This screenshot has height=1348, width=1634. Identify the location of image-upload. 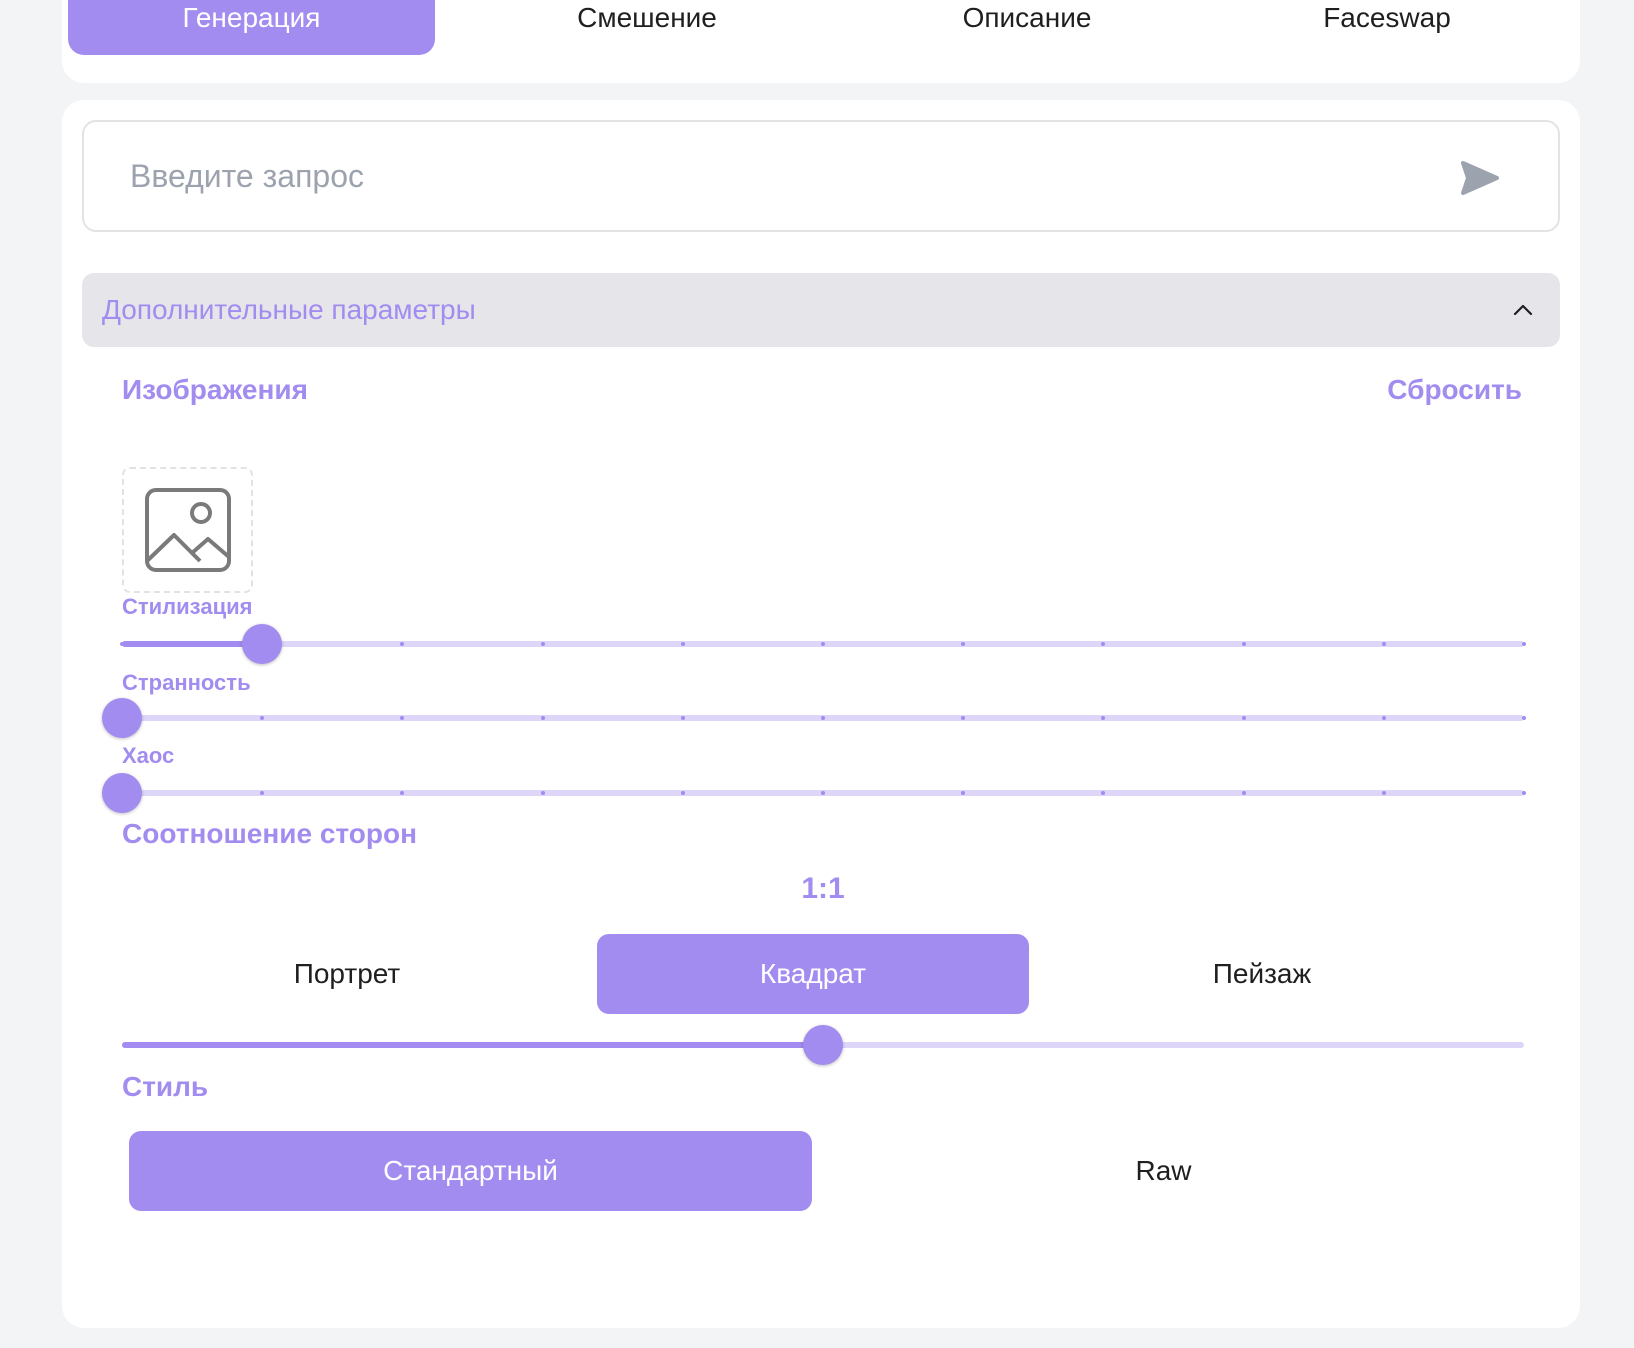
(187, 530).